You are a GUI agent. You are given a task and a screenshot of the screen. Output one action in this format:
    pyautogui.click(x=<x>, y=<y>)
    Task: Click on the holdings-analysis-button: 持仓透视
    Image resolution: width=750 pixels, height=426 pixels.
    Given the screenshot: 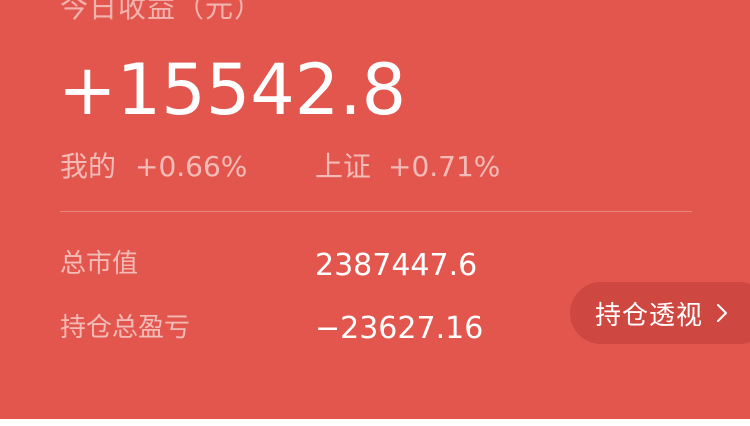 What is the action you would take?
    pyautogui.click(x=660, y=313)
    